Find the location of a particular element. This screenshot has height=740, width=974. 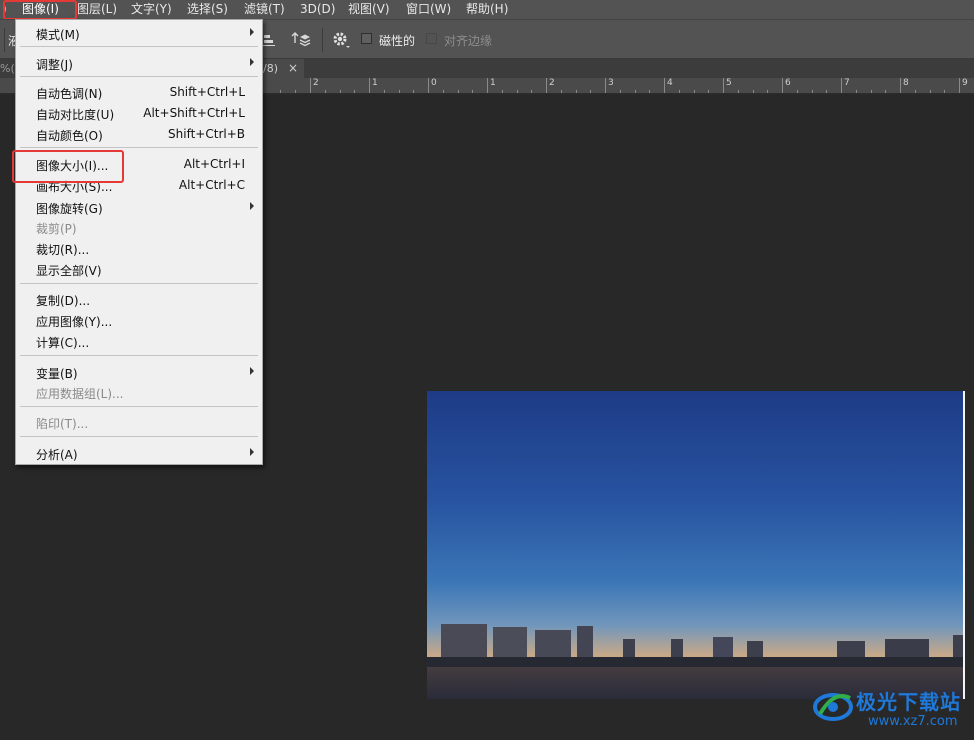

menu-item-auto-tone: 自动色调(N) Shift+Ctrl+L is located at coordinates (139, 92).